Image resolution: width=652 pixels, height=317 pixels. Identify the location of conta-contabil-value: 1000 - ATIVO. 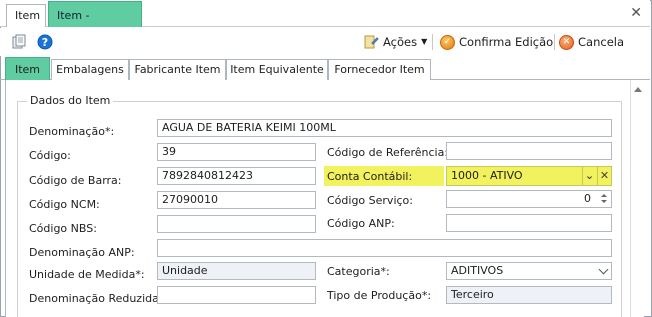
(487, 175).